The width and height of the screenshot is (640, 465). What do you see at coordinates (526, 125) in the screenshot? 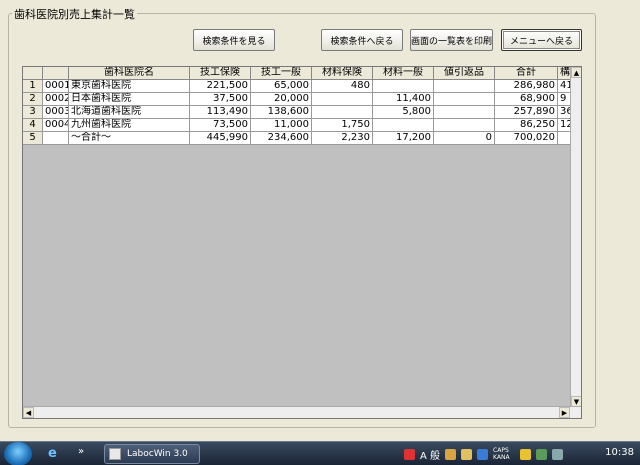
I see `total-value: 86,250` at bounding box center [526, 125].